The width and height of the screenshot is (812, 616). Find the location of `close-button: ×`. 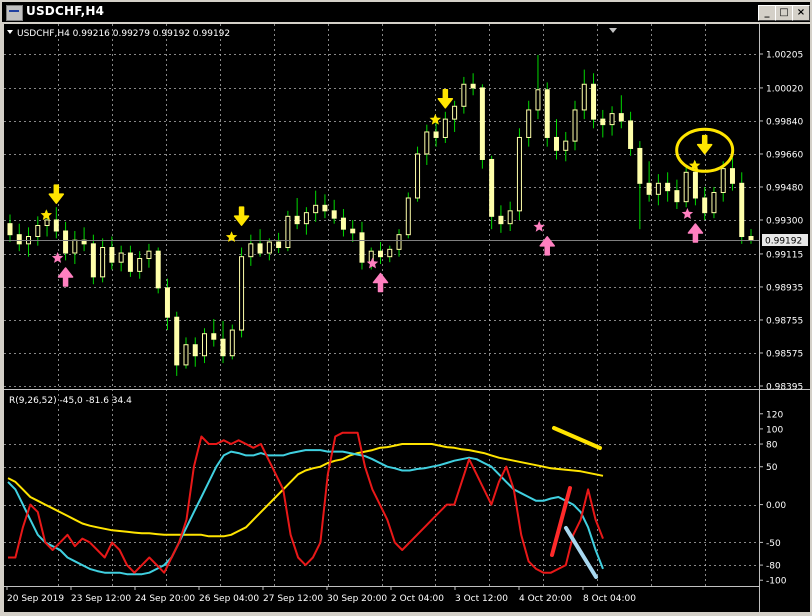

close-button: × is located at coordinates (801, 13).